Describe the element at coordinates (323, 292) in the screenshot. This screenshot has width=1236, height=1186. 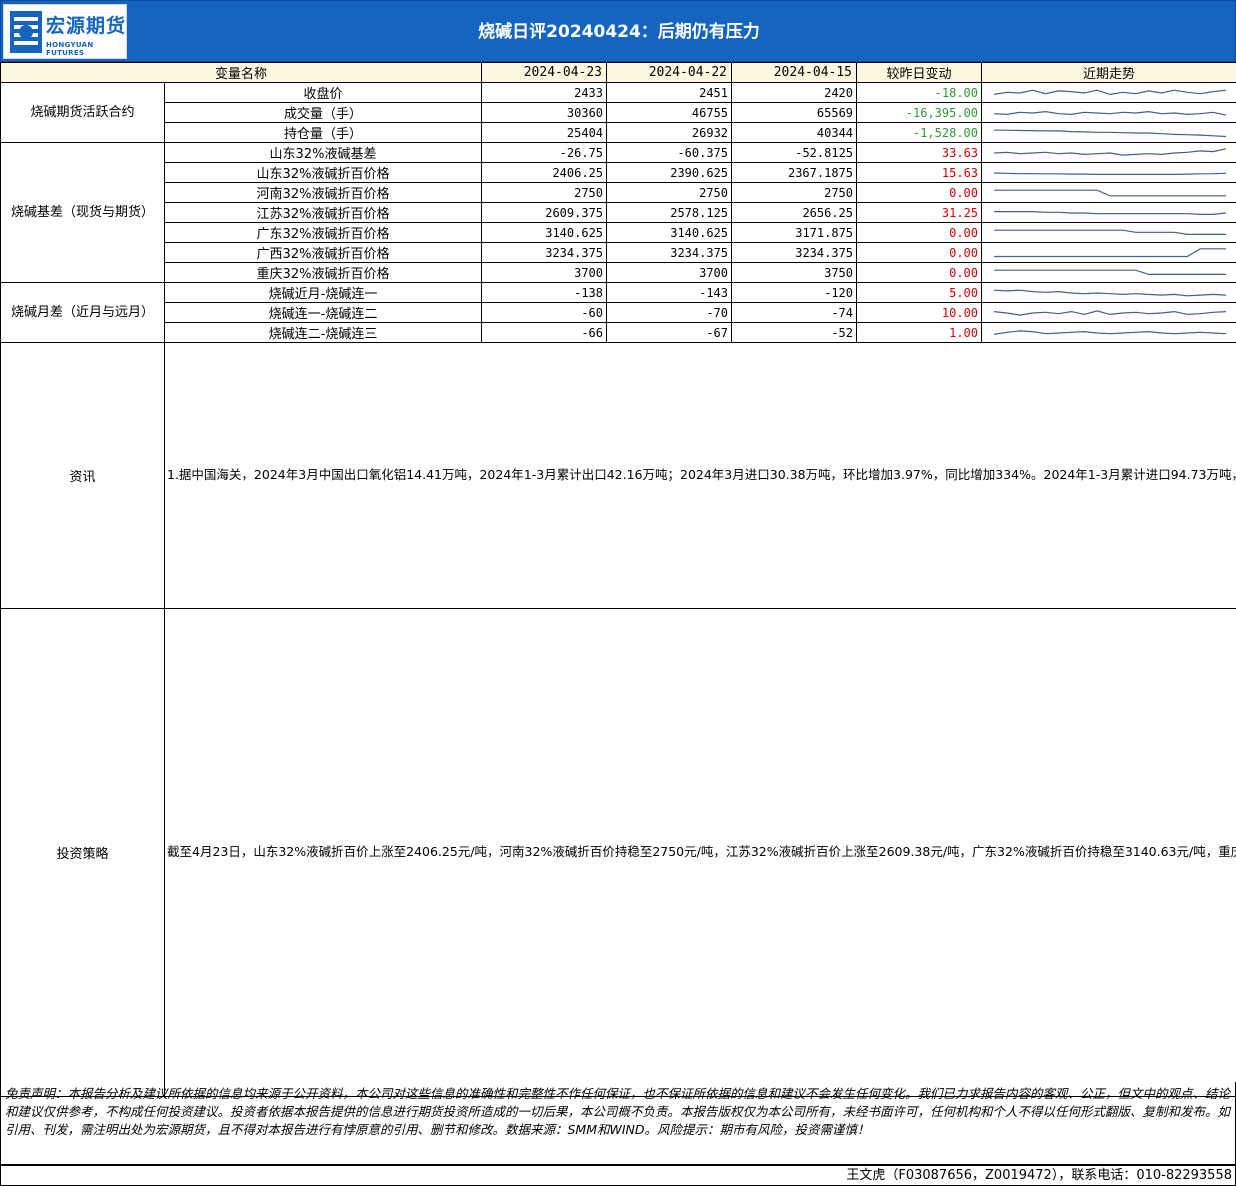
I see `variable-name-cell: 烧碱近月-烧碱连一` at that location.